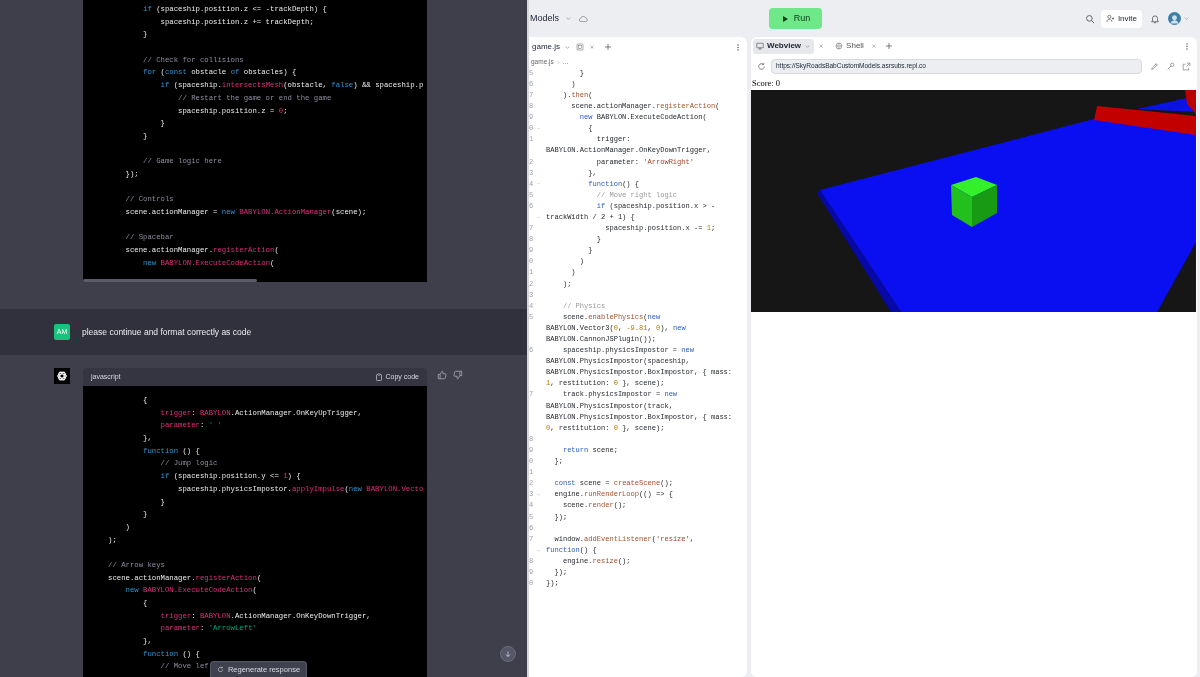 This screenshot has height=677, width=1200. I want to click on globe-icon, so click(839, 46).